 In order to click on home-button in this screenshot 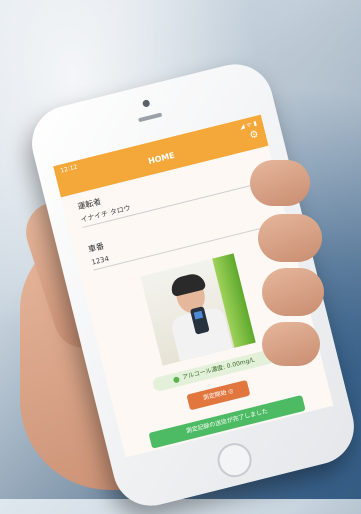, I will do `click(234, 460)`.